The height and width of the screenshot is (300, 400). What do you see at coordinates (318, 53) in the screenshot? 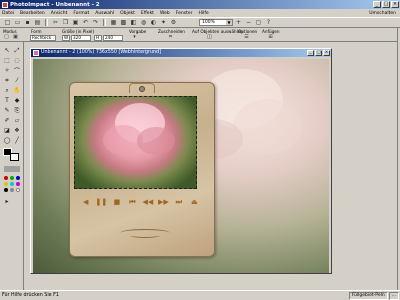
I see `doc-maximize-button: □` at bounding box center [318, 53].